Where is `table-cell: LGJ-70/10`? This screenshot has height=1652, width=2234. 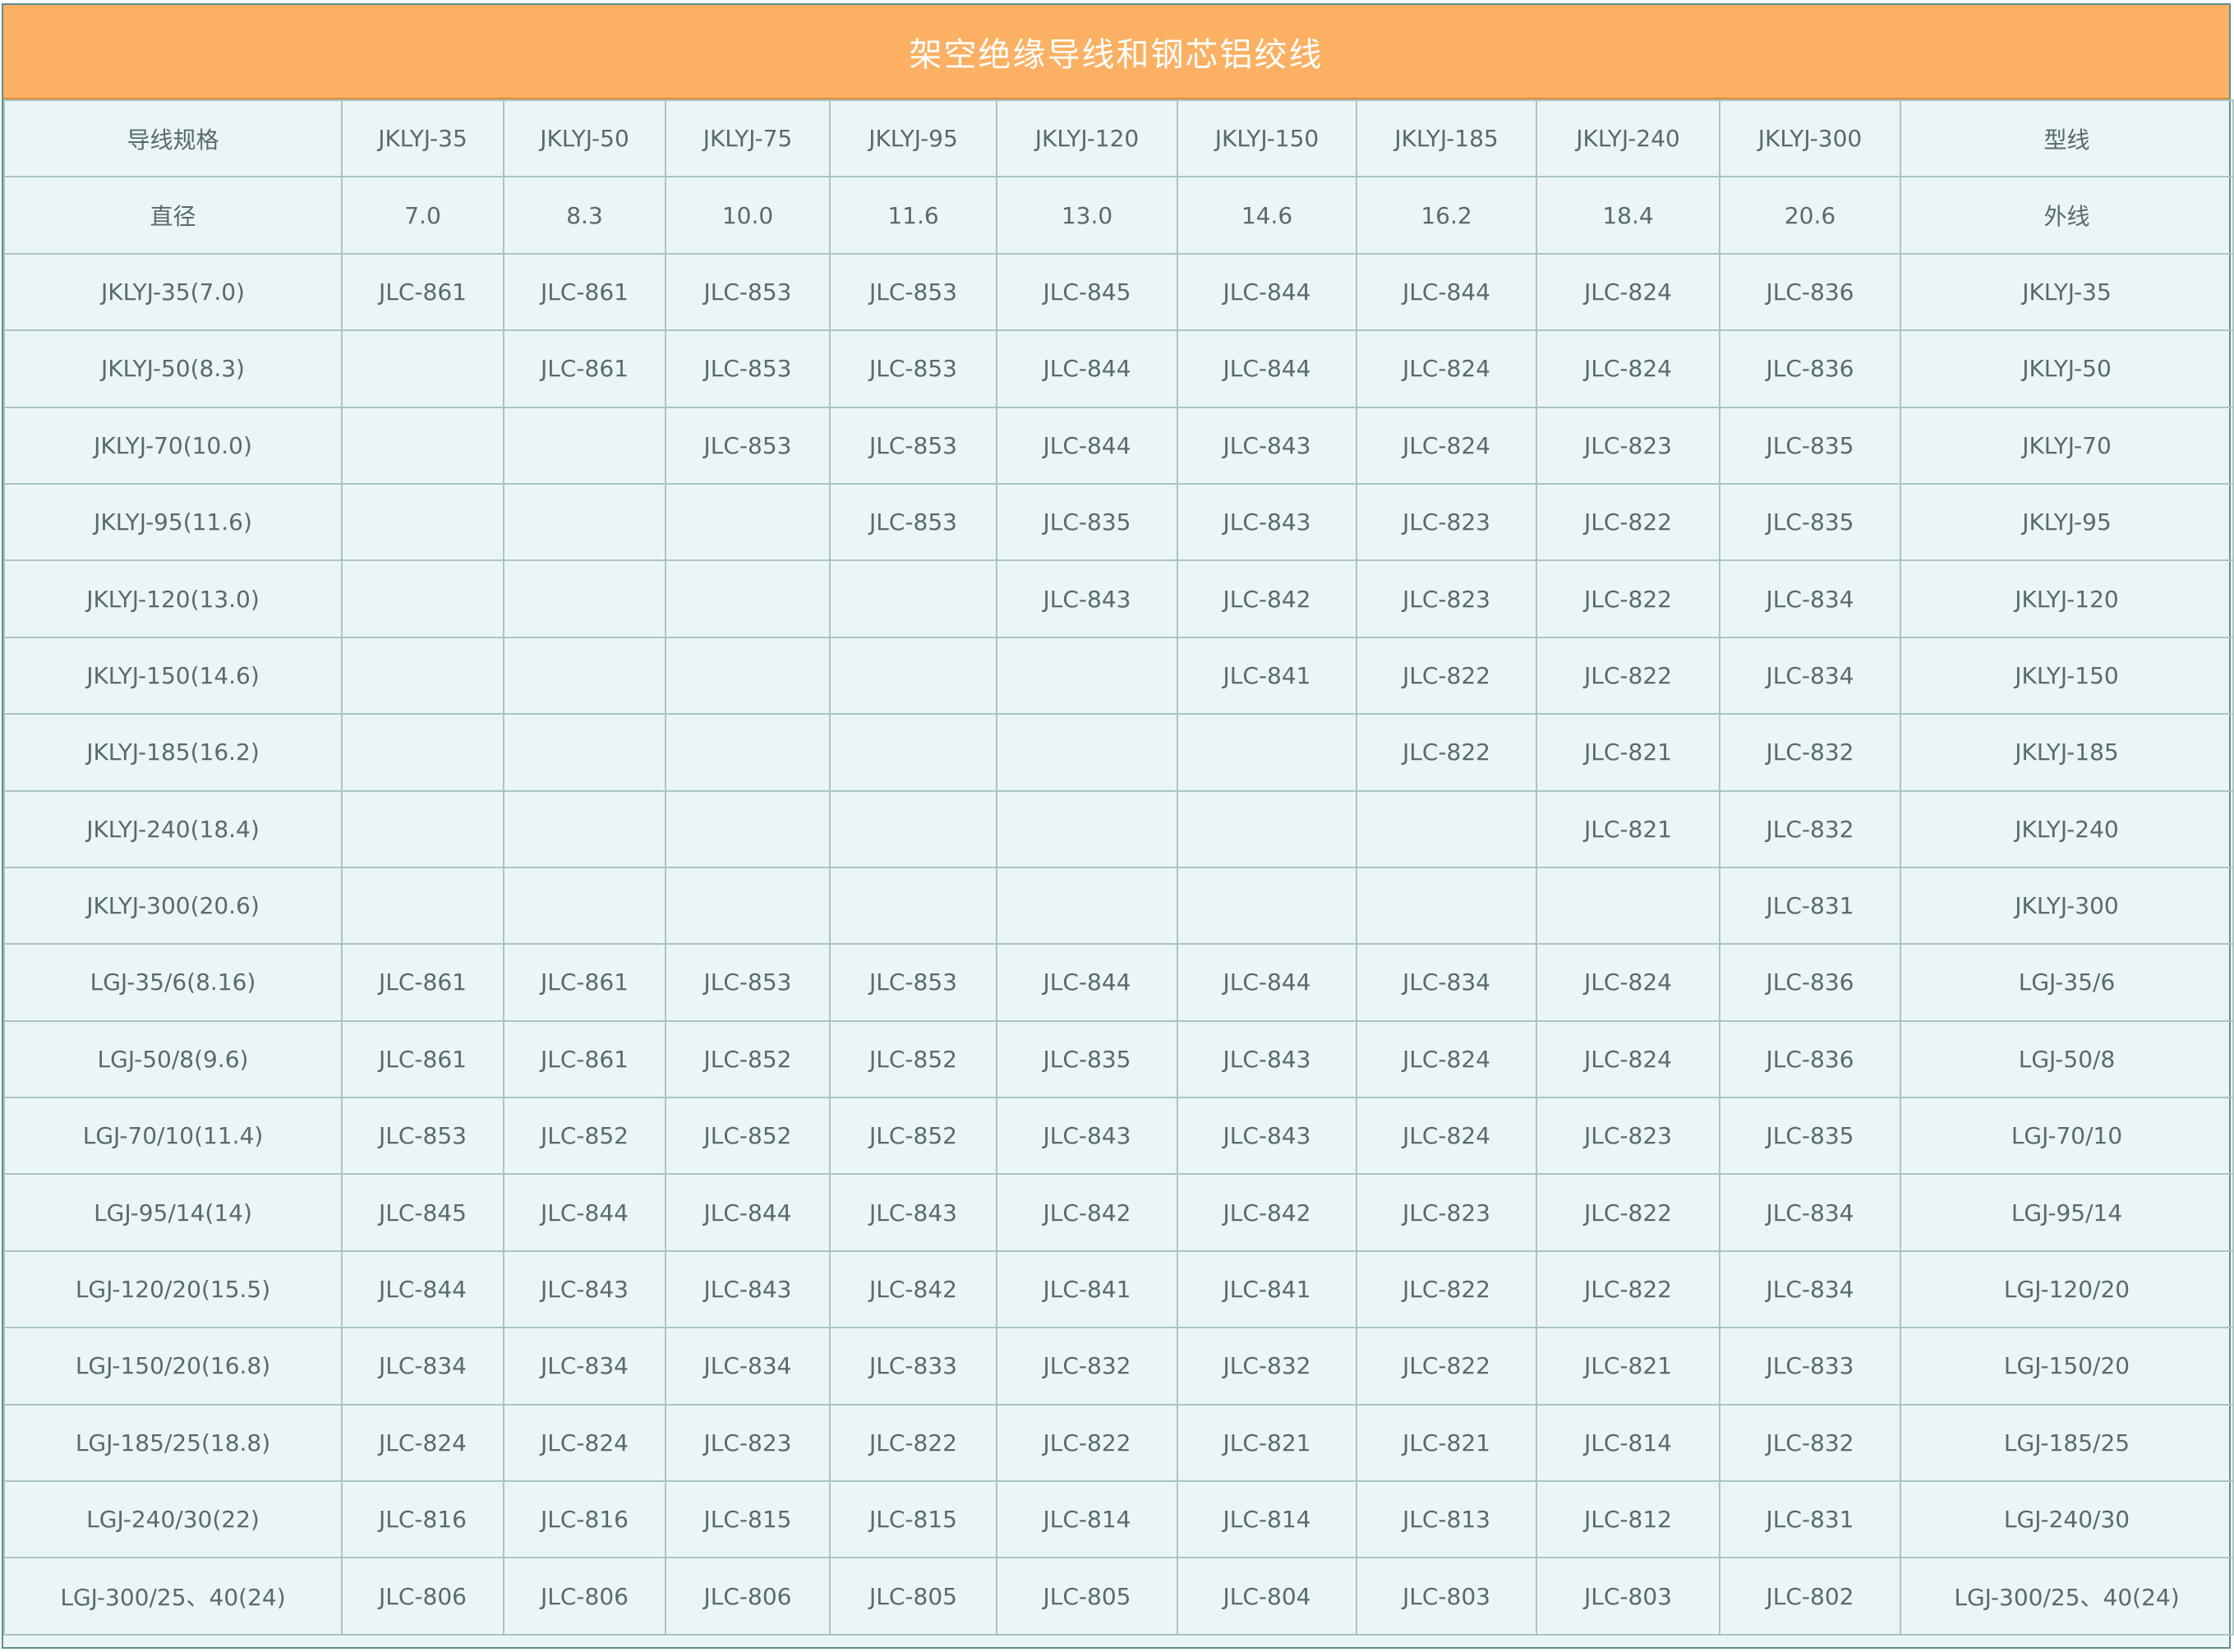 table-cell: LGJ-70/10 is located at coordinates (2067, 1136).